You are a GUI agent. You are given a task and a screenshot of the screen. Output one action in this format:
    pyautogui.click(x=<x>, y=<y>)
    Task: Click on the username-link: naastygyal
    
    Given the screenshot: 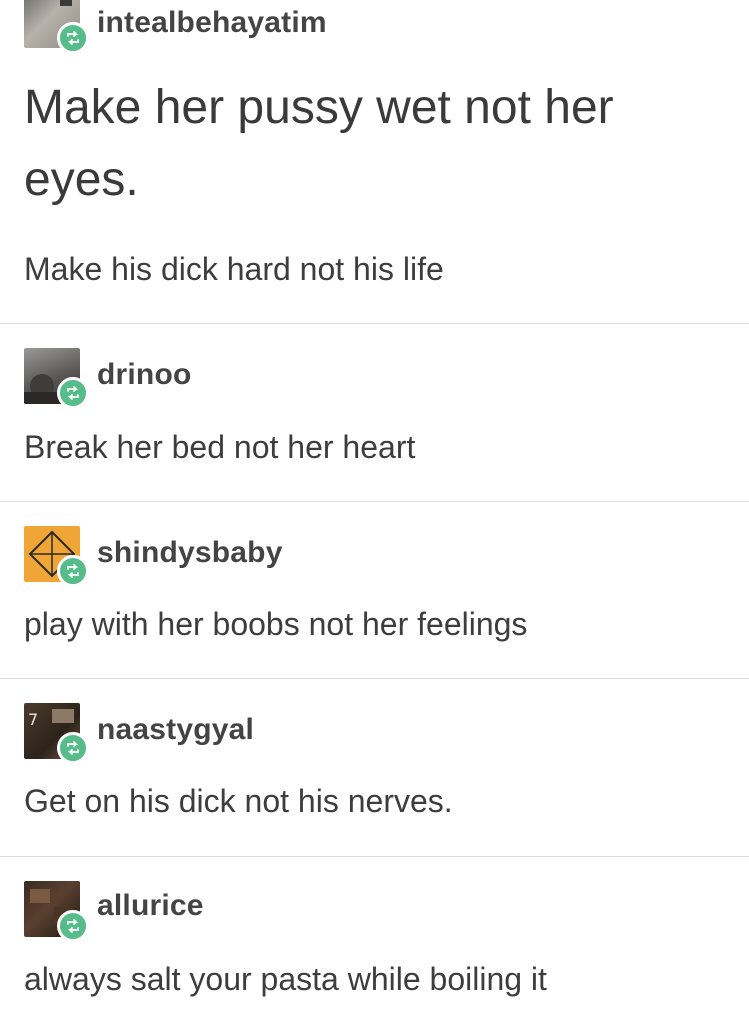 What is the action you would take?
    pyautogui.click(x=175, y=730)
    